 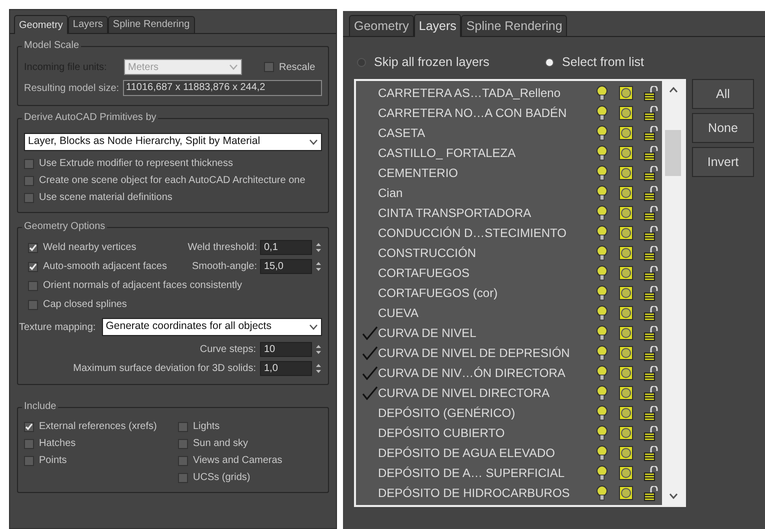 What do you see at coordinates (509, 493) in the screenshot?
I see `layer-row: DEPÓSITO DE HIDROCARBUROS` at bounding box center [509, 493].